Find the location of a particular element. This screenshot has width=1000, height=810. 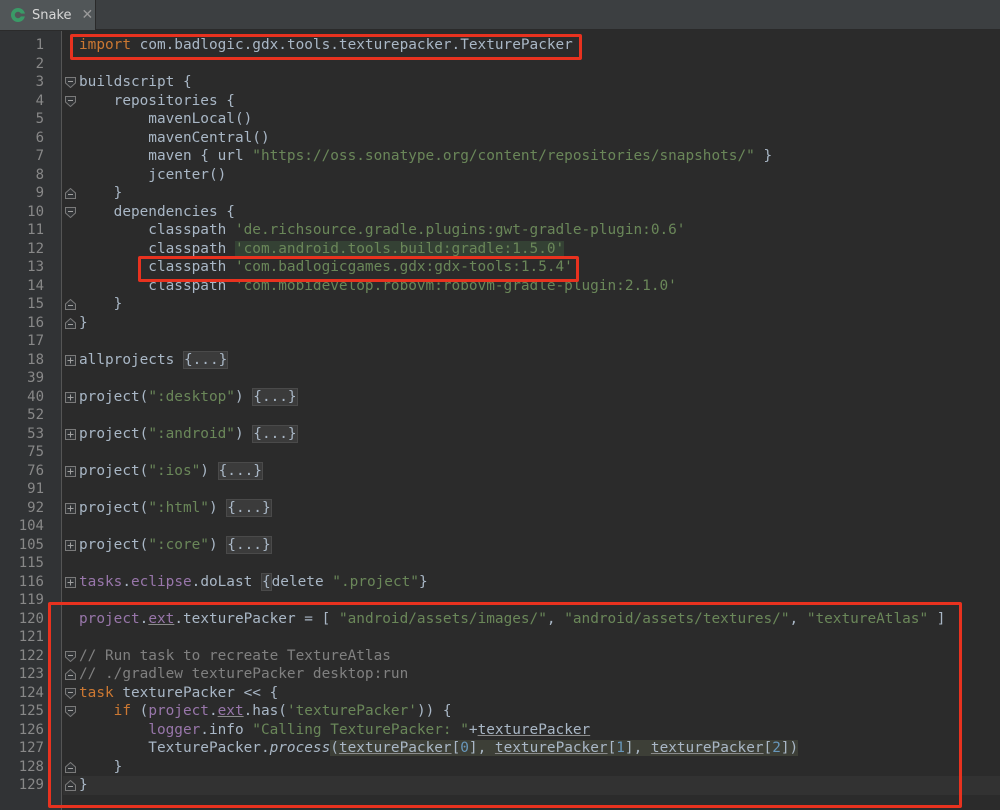

code-token: 'com.badlogicgames.gdx:gdx-tools:1.5.4' is located at coordinates (403, 267).